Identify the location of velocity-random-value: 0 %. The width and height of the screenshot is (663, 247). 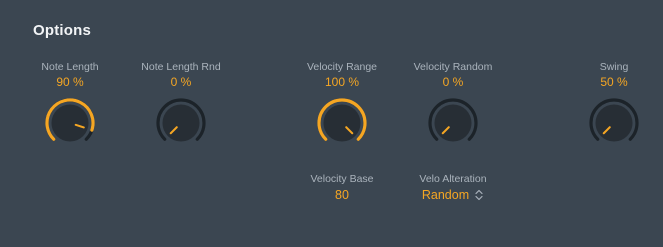
(453, 82).